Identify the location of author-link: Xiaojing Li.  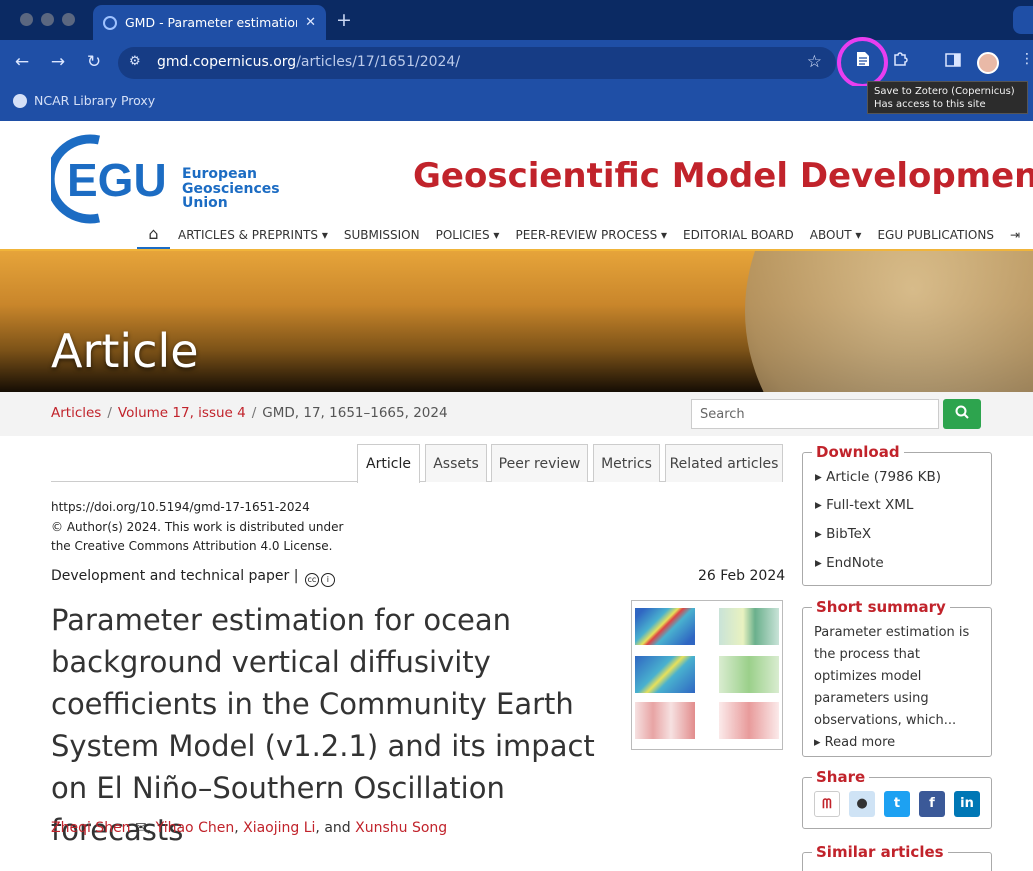
(279, 828).